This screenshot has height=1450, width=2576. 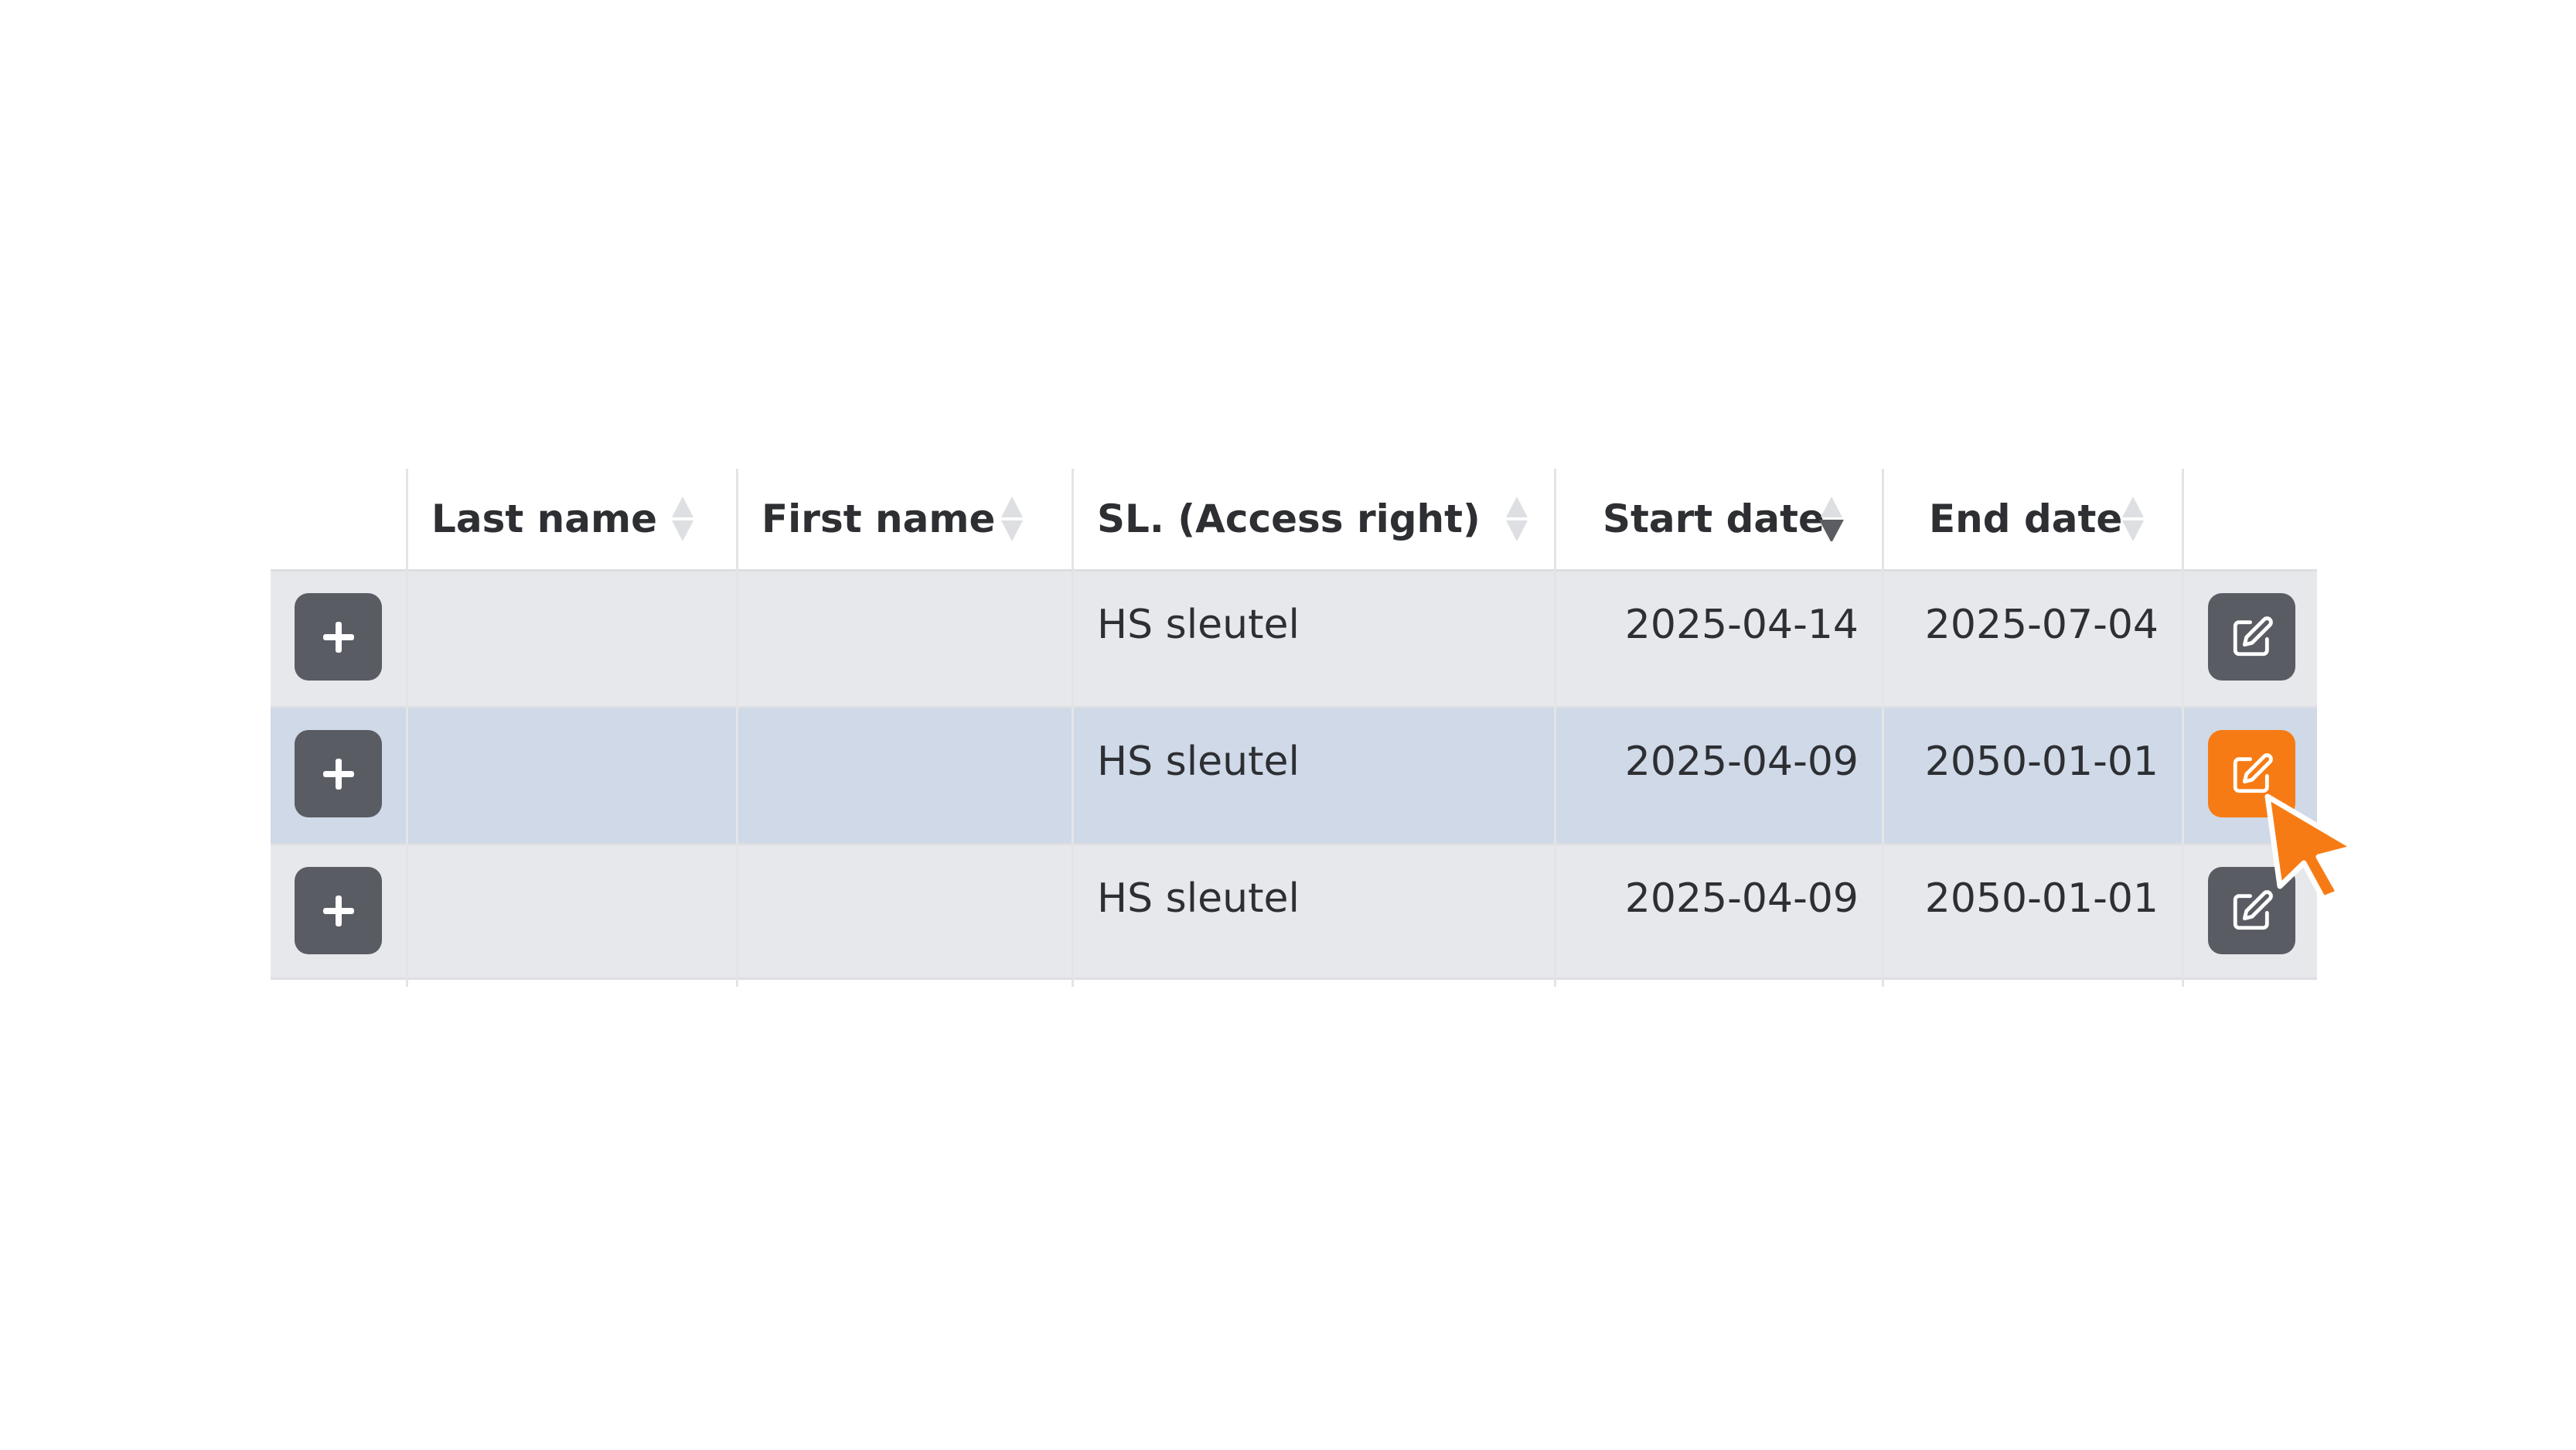 What do you see at coordinates (1289, 518) in the screenshot?
I see `header-access-right-label: SL. (Access right)` at bounding box center [1289, 518].